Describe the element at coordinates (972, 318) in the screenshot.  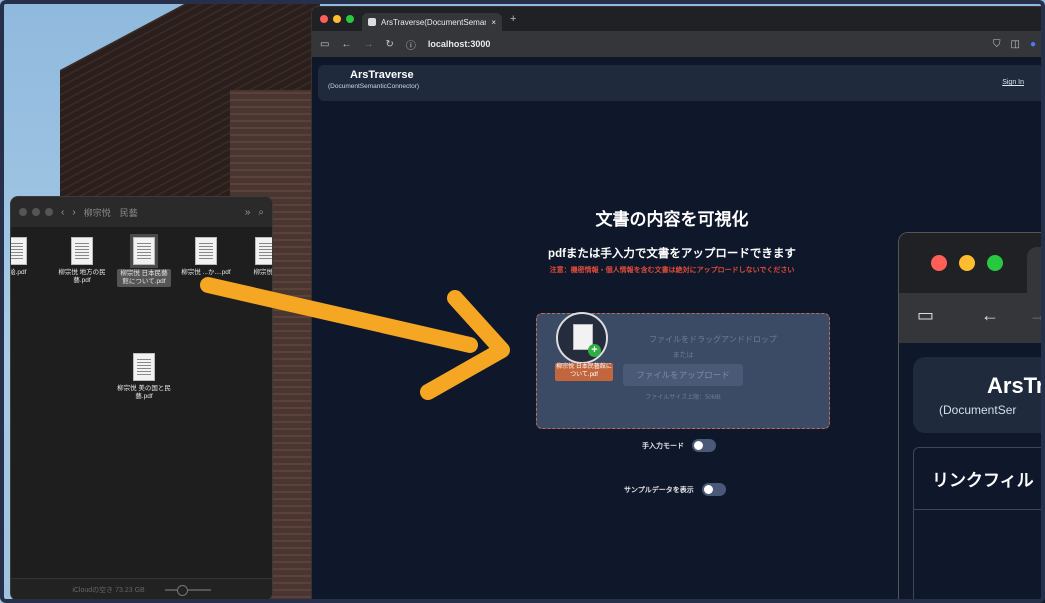
I see `address-bar-row: ▭ ← →` at that location.